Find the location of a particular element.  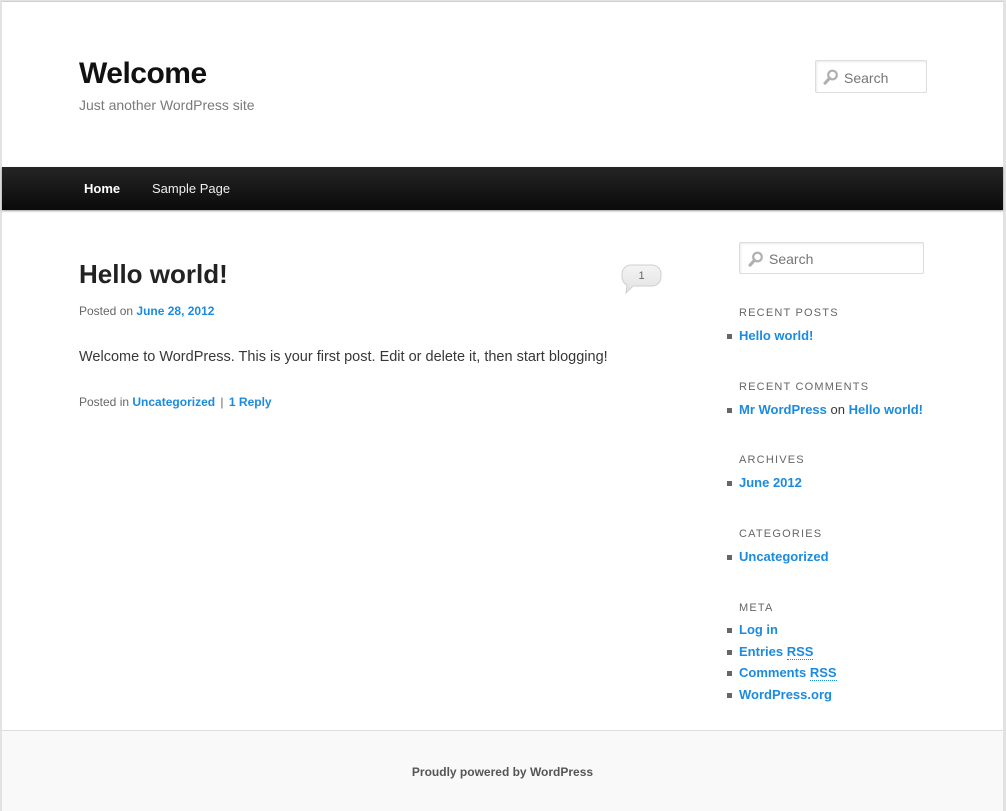

recent-posts-title: RECENT POSTS is located at coordinates (789, 313).